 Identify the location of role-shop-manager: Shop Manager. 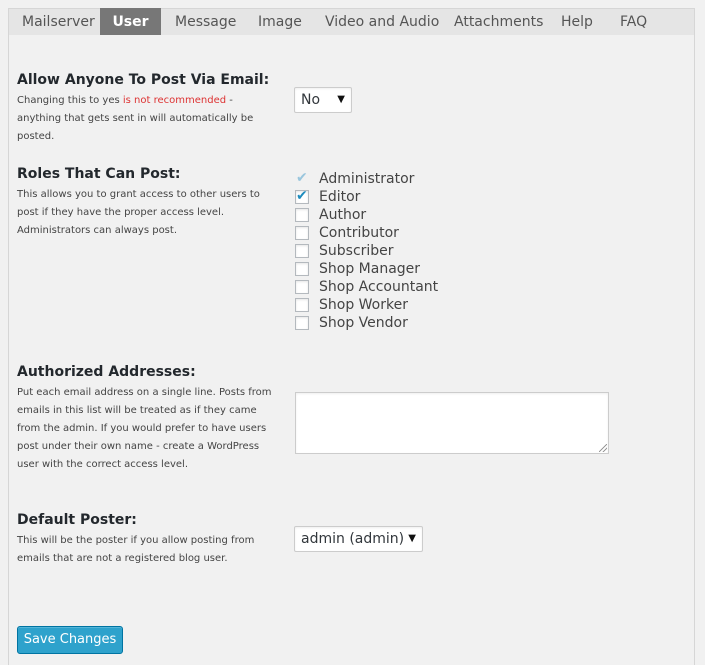
(357, 269).